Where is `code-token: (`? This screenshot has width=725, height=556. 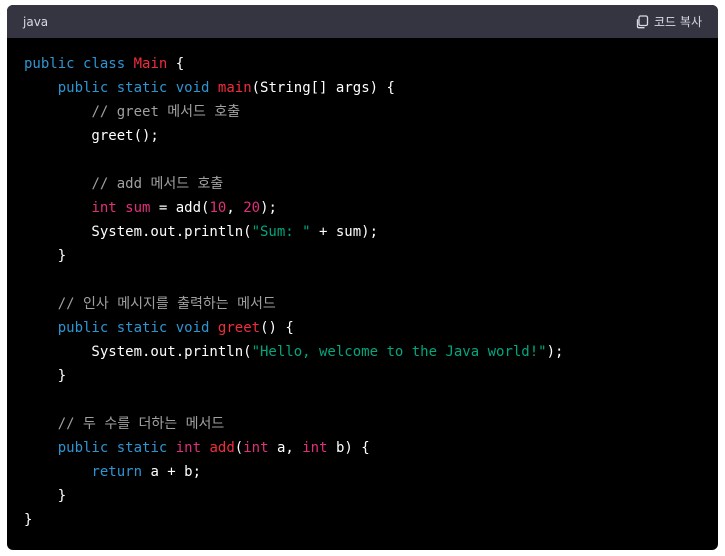
code-token: ( is located at coordinates (239, 448).